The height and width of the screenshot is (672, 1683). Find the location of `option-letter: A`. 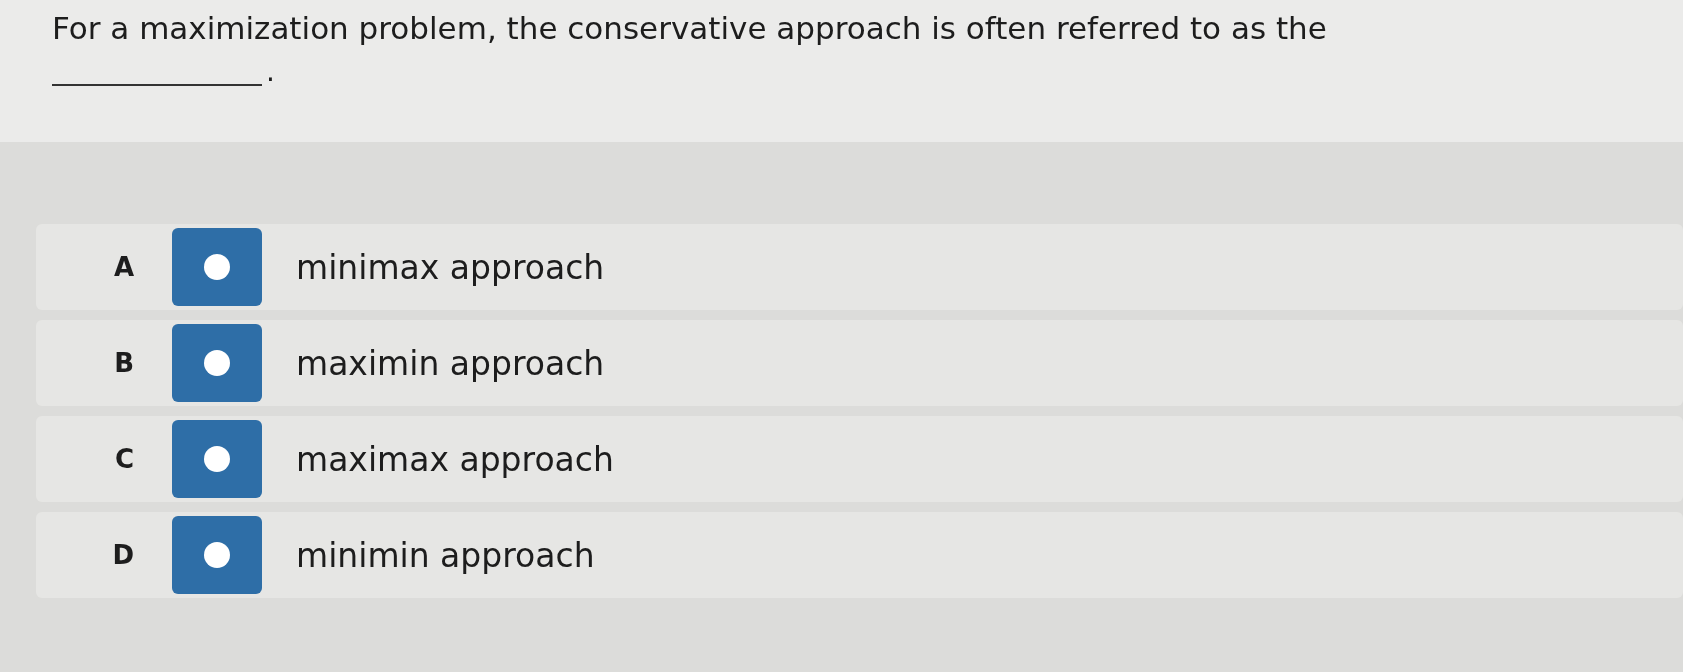

option-letter: A is located at coordinates (123, 267).